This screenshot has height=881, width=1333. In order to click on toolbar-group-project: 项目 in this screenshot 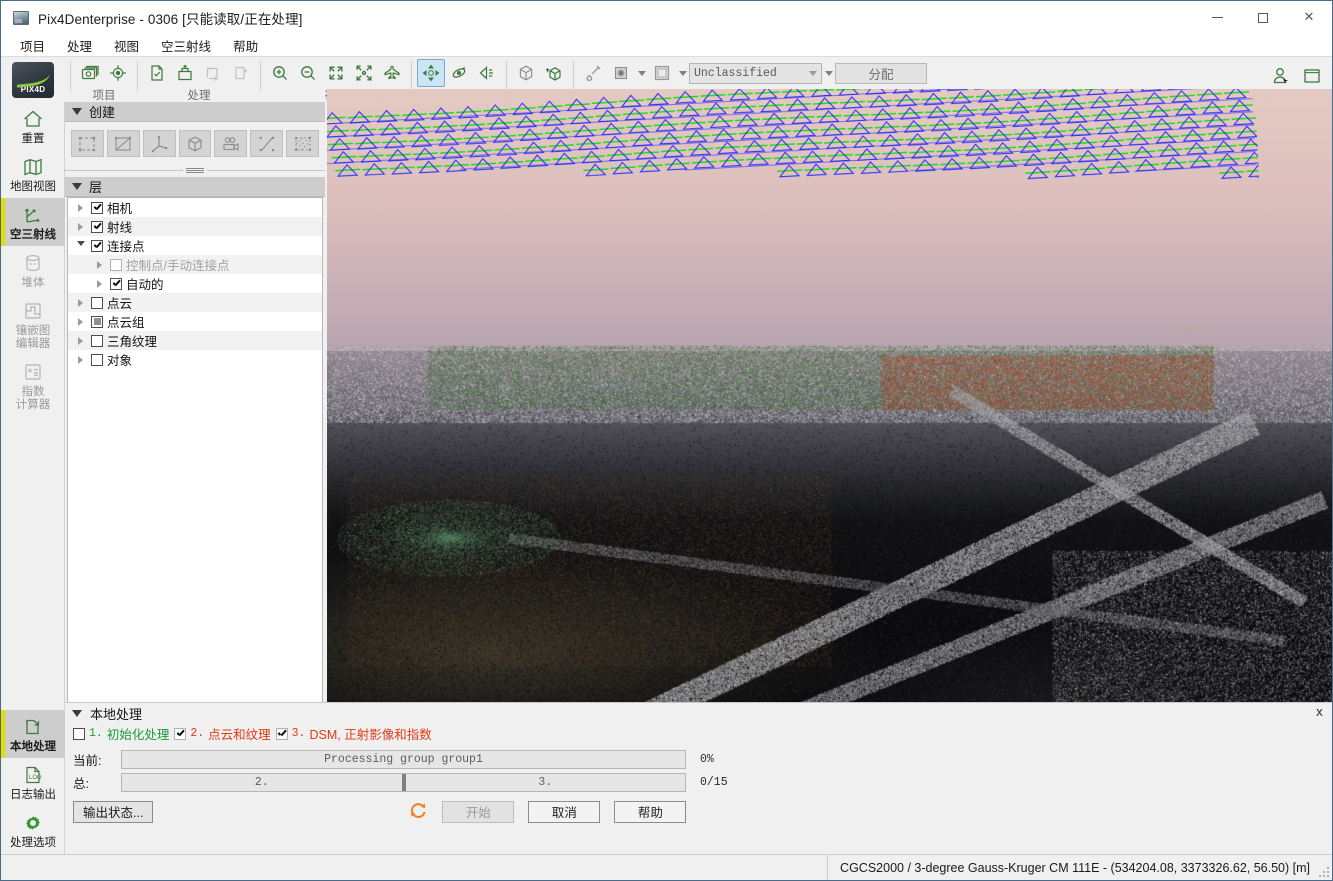, I will do `click(104, 80)`.